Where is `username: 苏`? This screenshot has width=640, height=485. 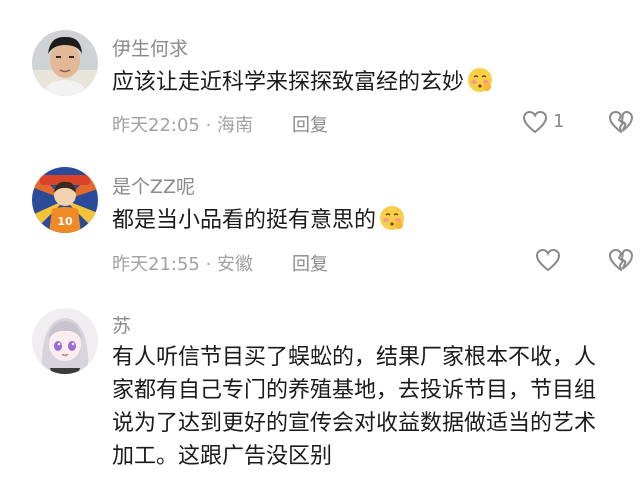
username: 苏 is located at coordinates (121, 324).